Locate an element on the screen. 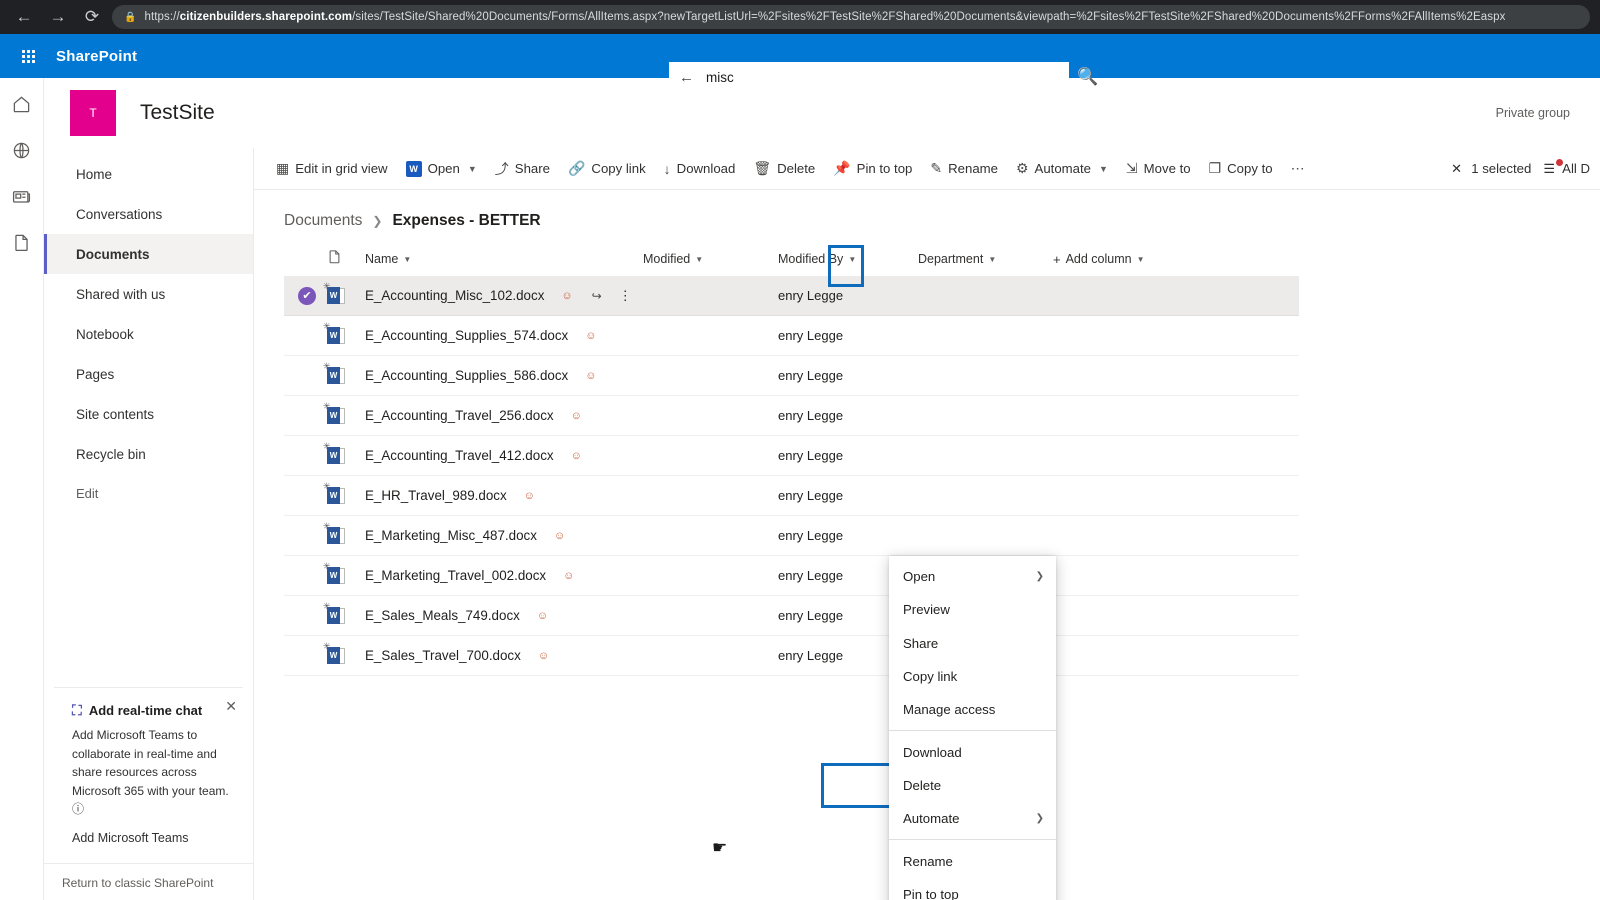 The width and height of the screenshot is (1600, 900). news-icon is located at coordinates (22, 196).